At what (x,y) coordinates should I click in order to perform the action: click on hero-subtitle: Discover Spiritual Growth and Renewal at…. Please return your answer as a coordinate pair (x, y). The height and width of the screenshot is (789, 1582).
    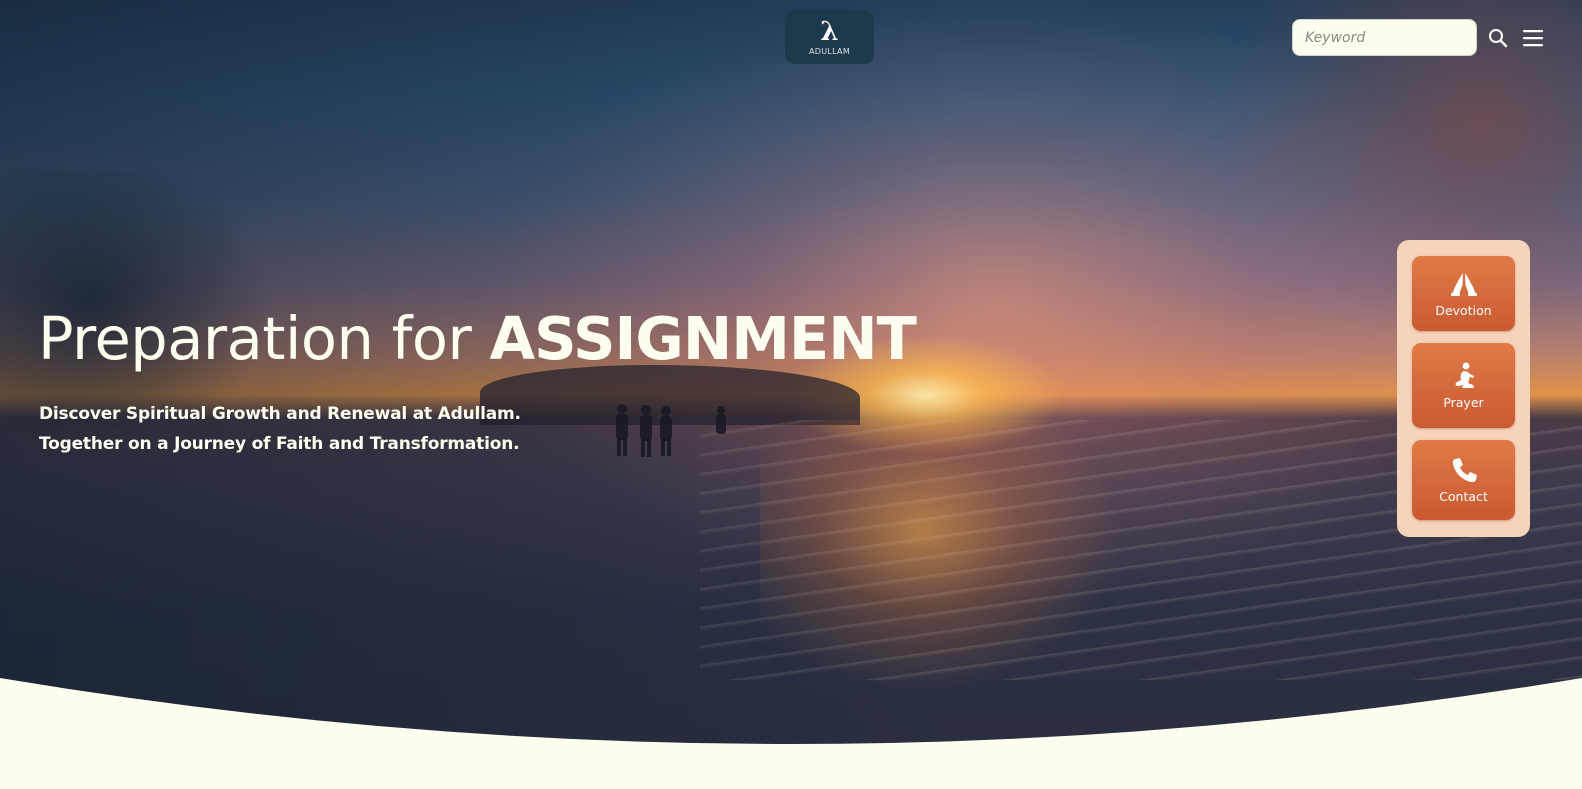
    Looking at the image, I should click on (280, 429).